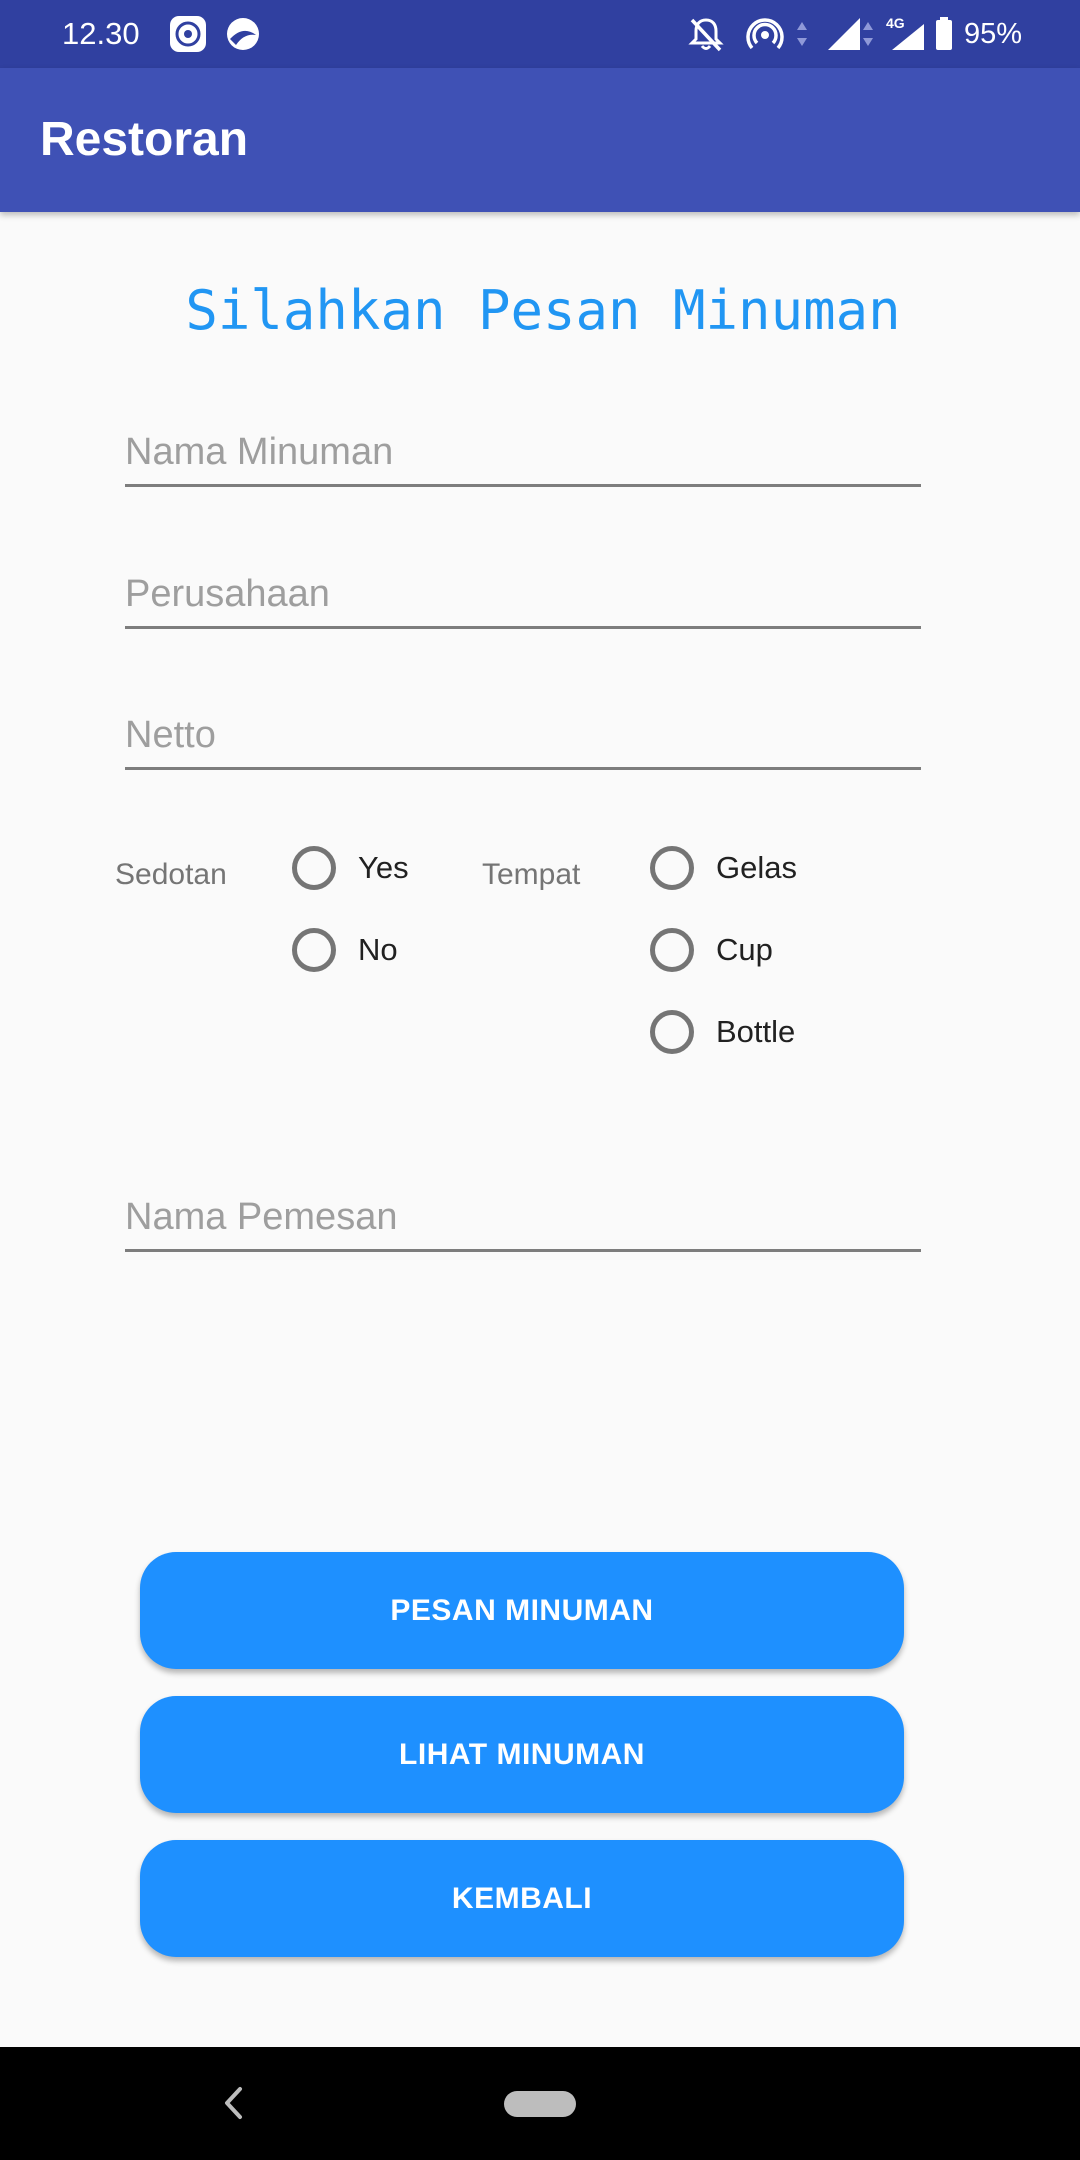 This screenshot has width=1080, height=2160. What do you see at coordinates (844, 34) in the screenshot?
I see `signal-icon` at bounding box center [844, 34].